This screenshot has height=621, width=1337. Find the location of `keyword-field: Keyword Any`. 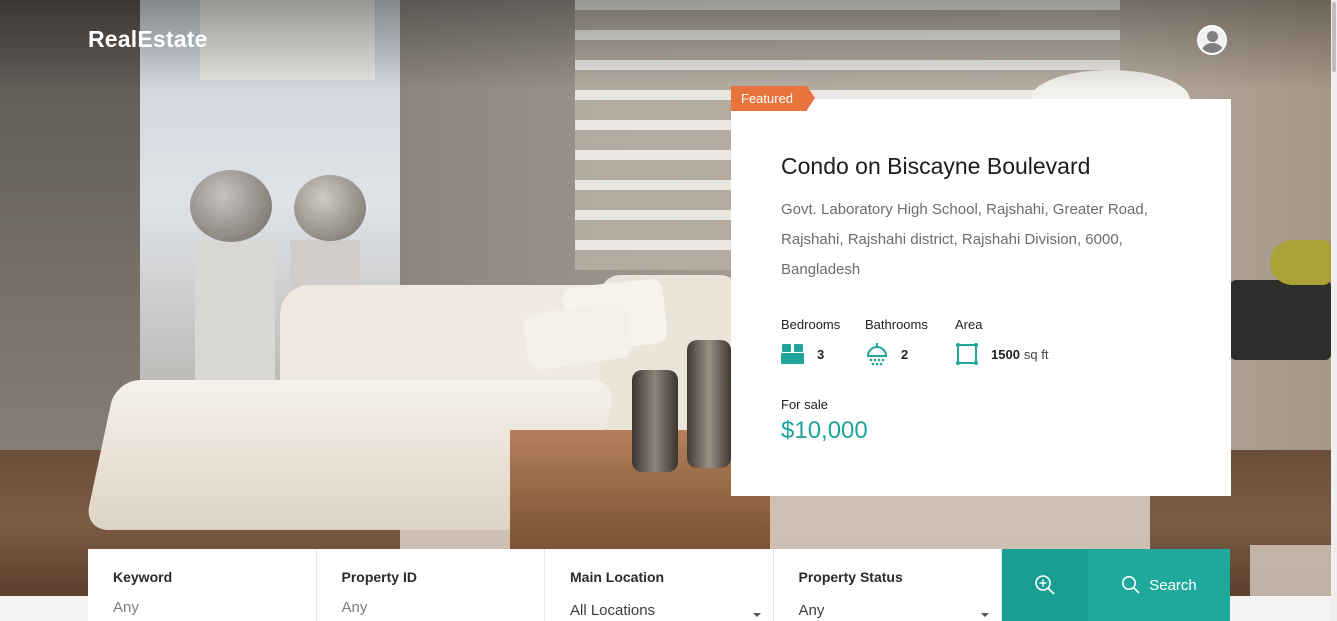

keyword-field: Keyword Any is located at coordinates (202, 585).